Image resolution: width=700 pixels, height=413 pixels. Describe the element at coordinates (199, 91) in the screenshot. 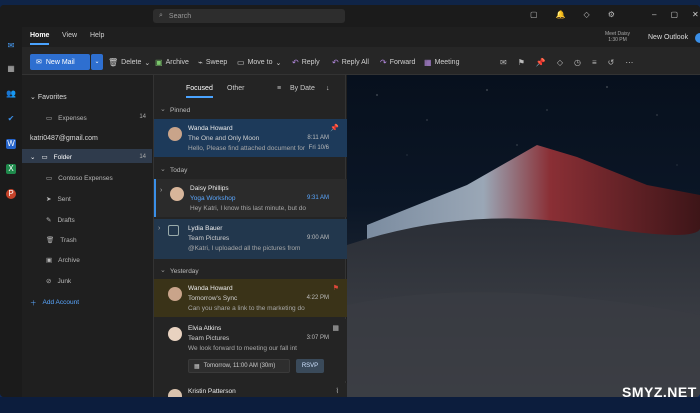

I see `tab-focused: Focused` at that location.